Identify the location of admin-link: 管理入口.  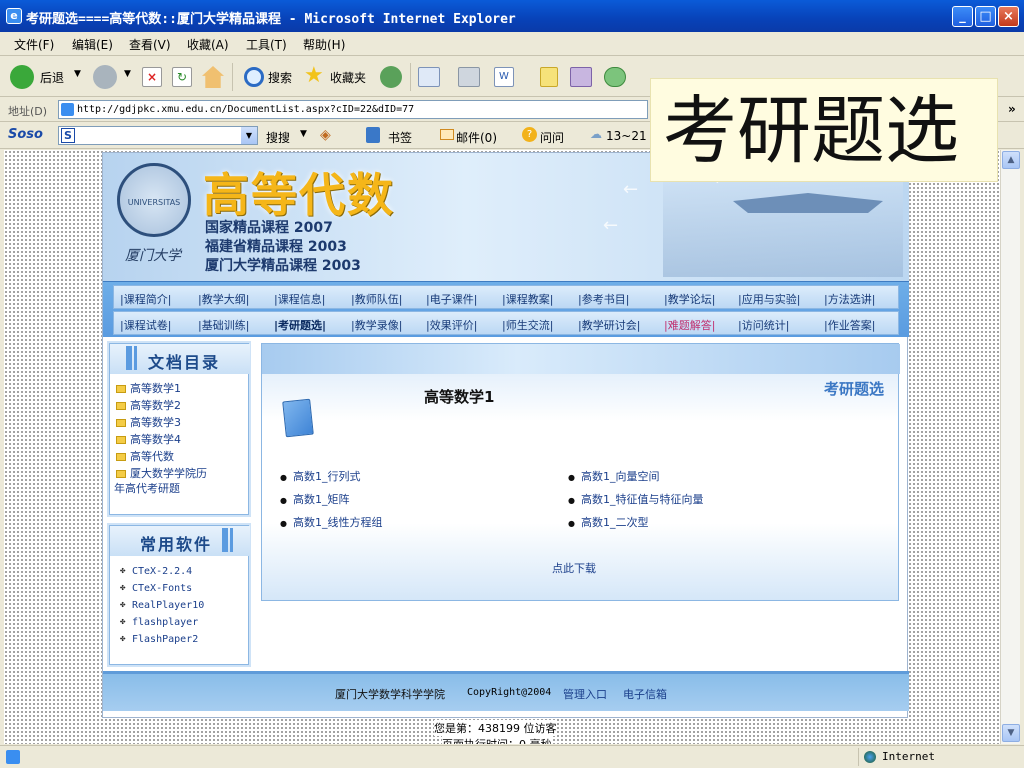
(585, 694).